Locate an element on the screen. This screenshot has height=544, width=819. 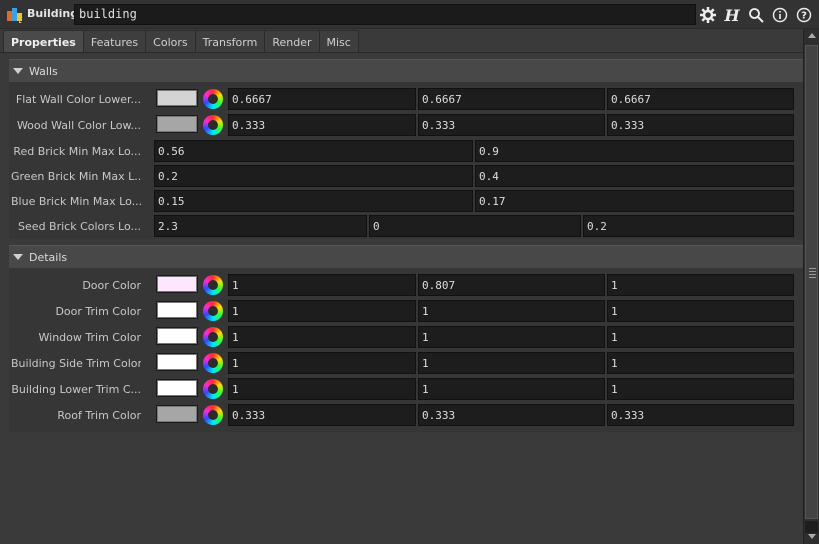
tab-transform: Transform is located at coordinates (230, 41).